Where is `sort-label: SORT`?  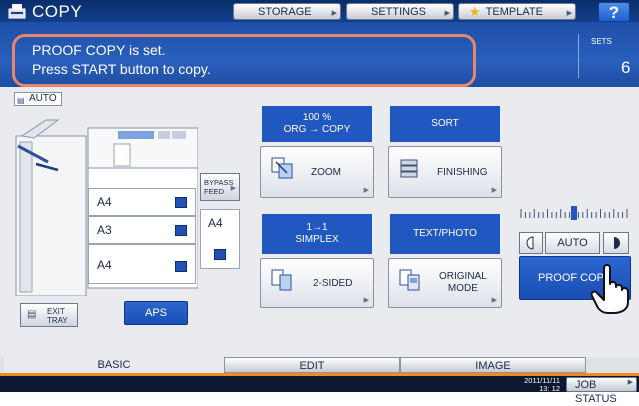 sort-label: SORT is located at coordinates (445, 123).